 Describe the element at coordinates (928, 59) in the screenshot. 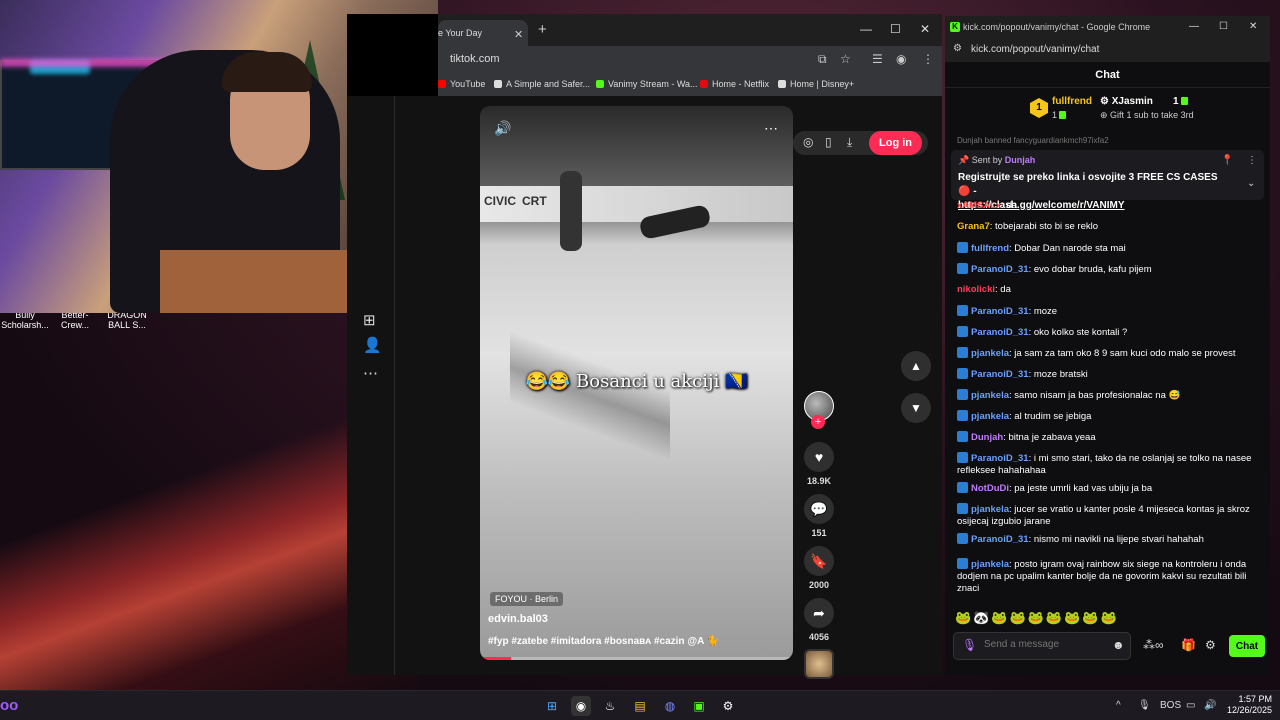

I see `menu-icon: ⋮` at that location.